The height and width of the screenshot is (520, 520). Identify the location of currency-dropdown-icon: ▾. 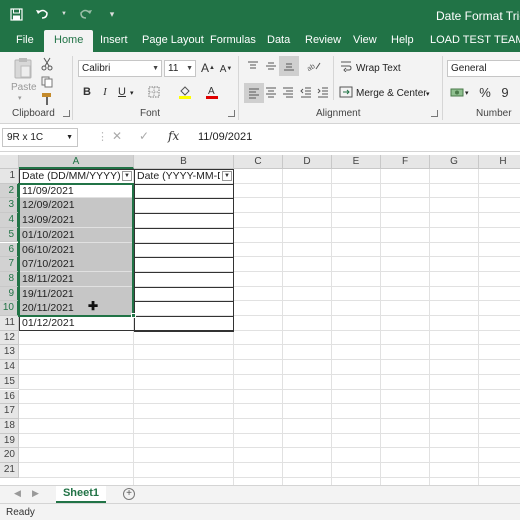
(467, 93).